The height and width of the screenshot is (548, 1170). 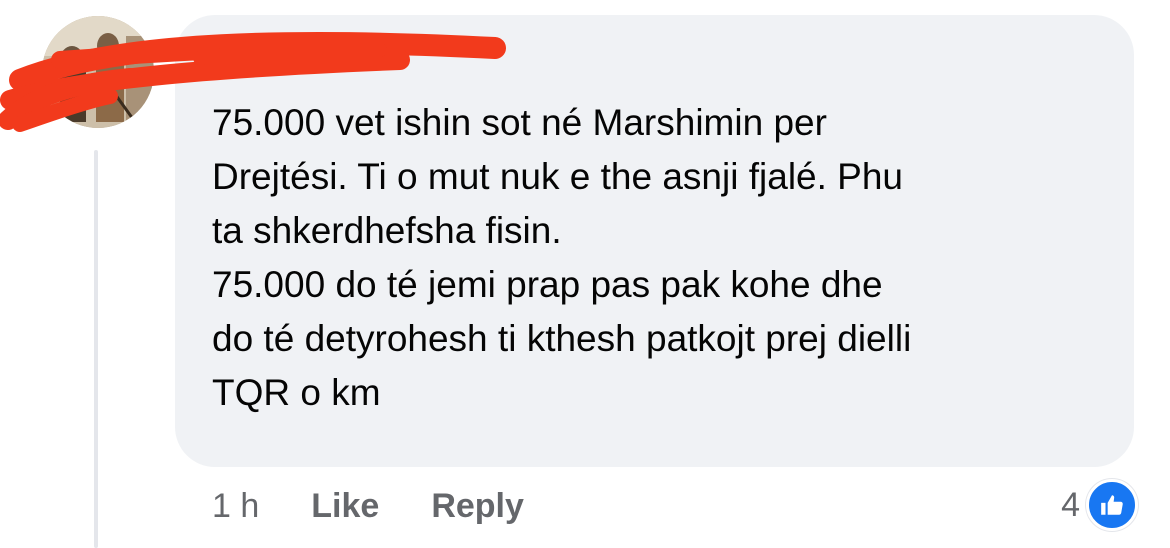 What do you see at coordinates (235, 506) in the screenshot?
I see `comment-timestamp: 1 h` at bounding box center [235, 506].